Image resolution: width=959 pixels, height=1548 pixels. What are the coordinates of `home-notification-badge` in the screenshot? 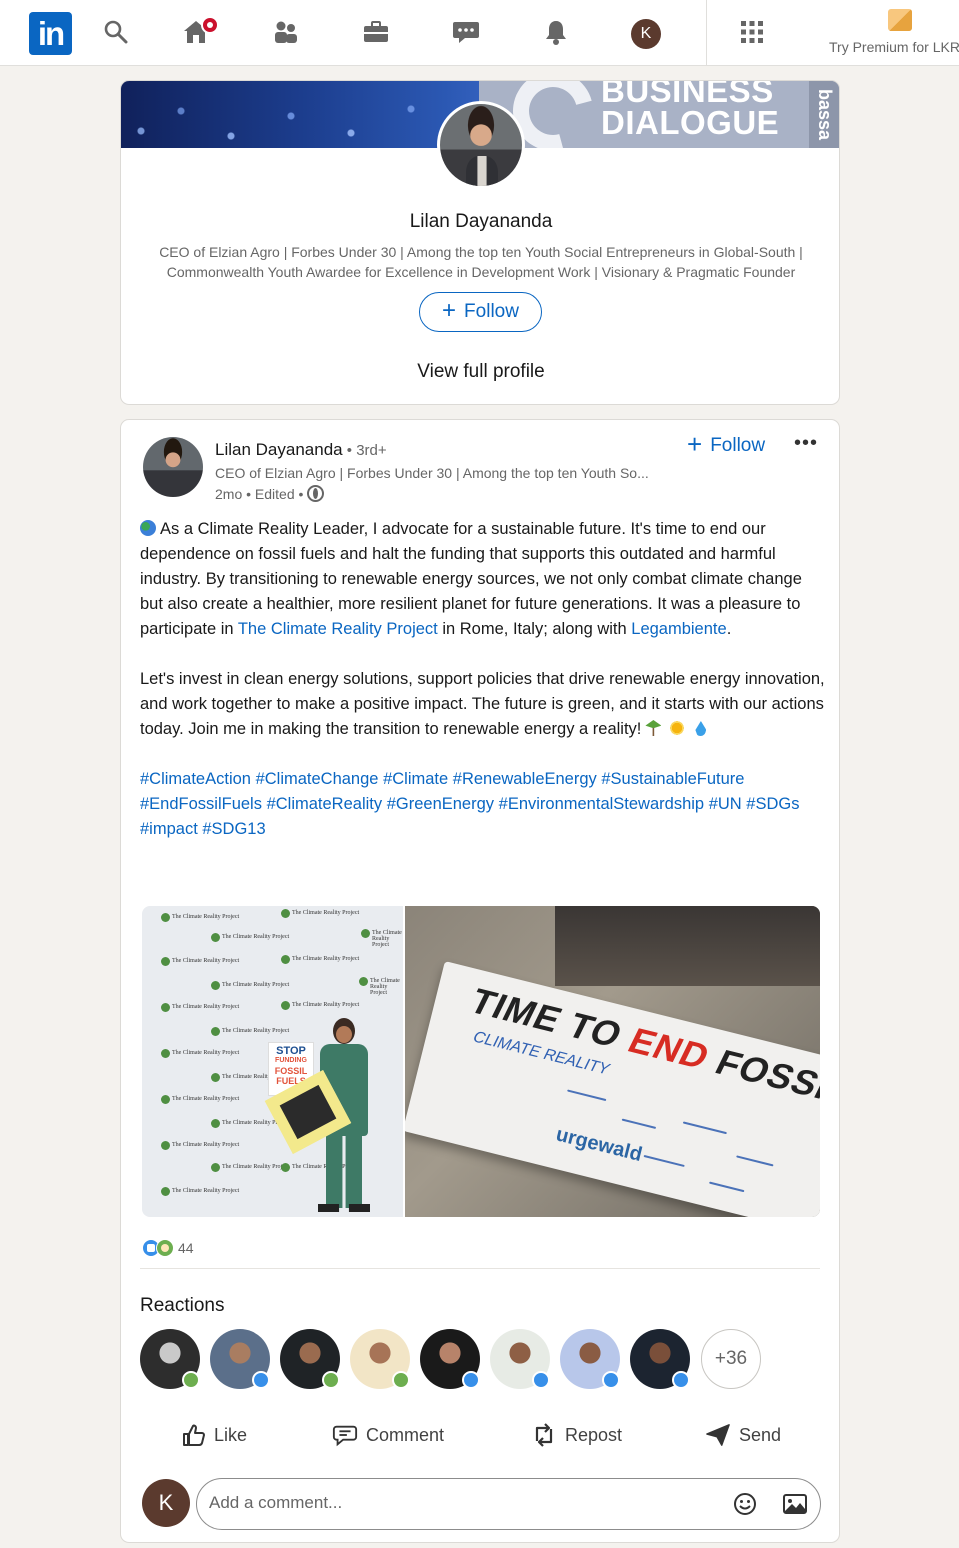 It's located at (210, 25).